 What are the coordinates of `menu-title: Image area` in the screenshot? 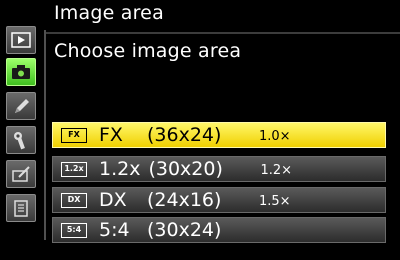 It's located at (109, 13).